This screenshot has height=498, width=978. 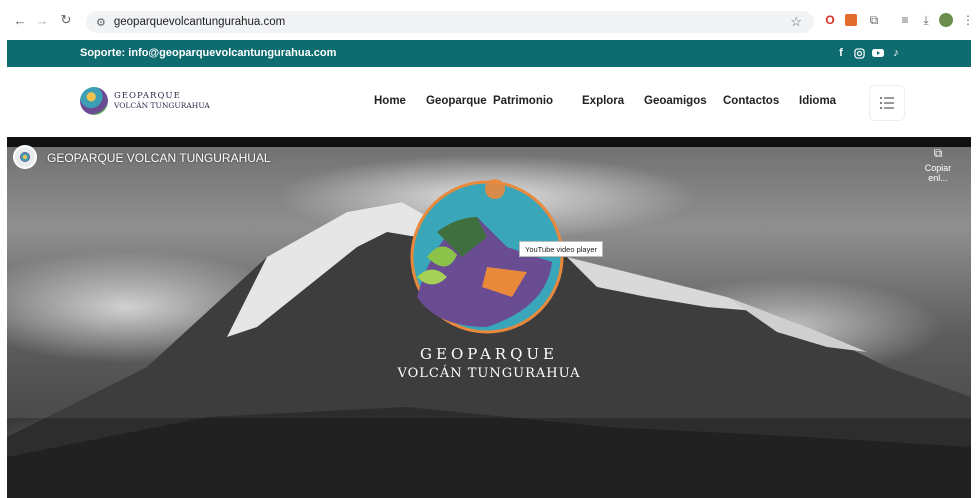 I want to click on brand-line1: GEOPARQUE, so click(x=489, y=354).